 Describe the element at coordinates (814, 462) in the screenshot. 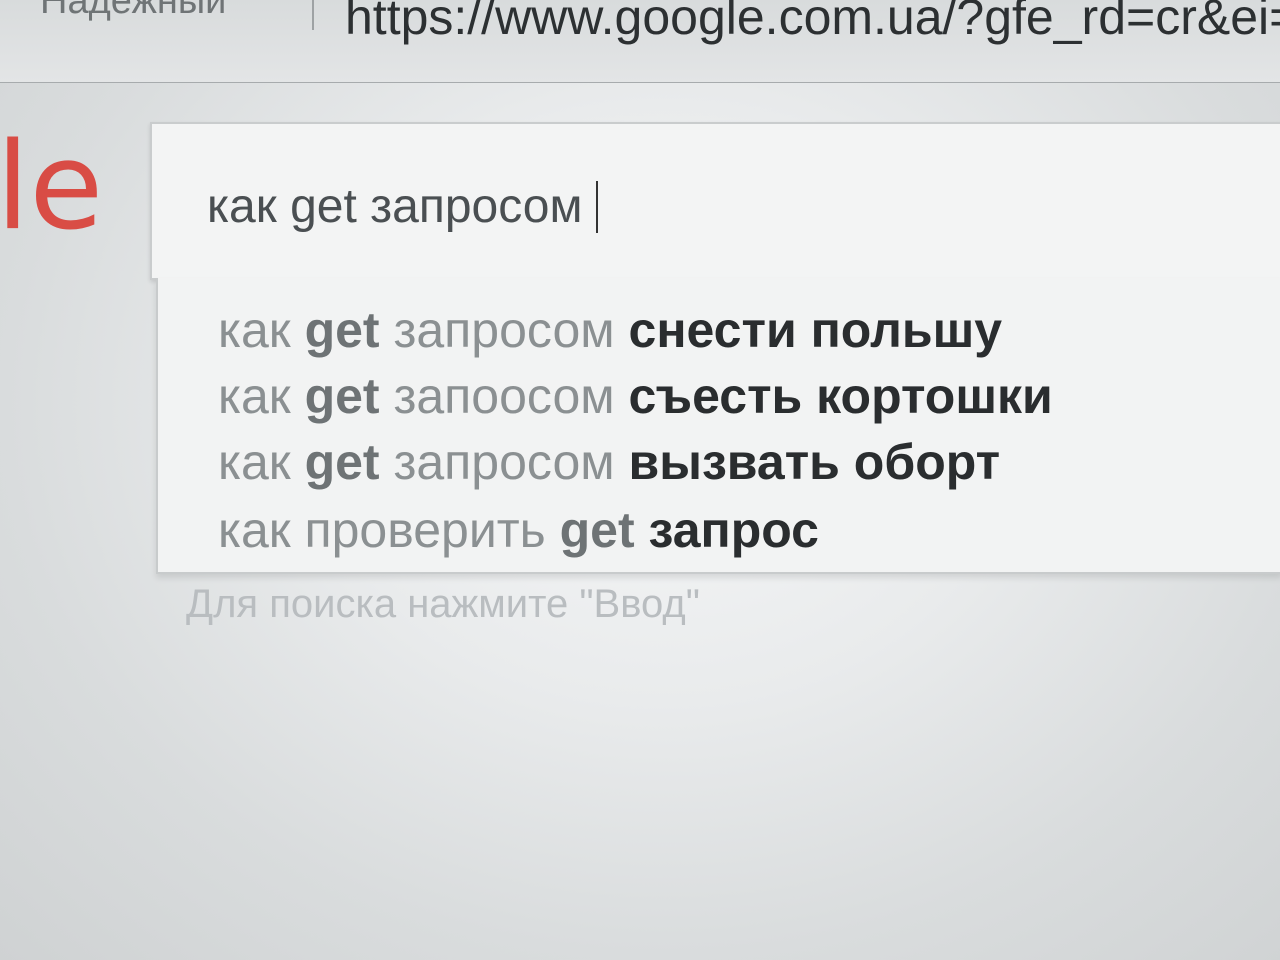

I see `suggestion-completion: вызвать оборт` at that location.